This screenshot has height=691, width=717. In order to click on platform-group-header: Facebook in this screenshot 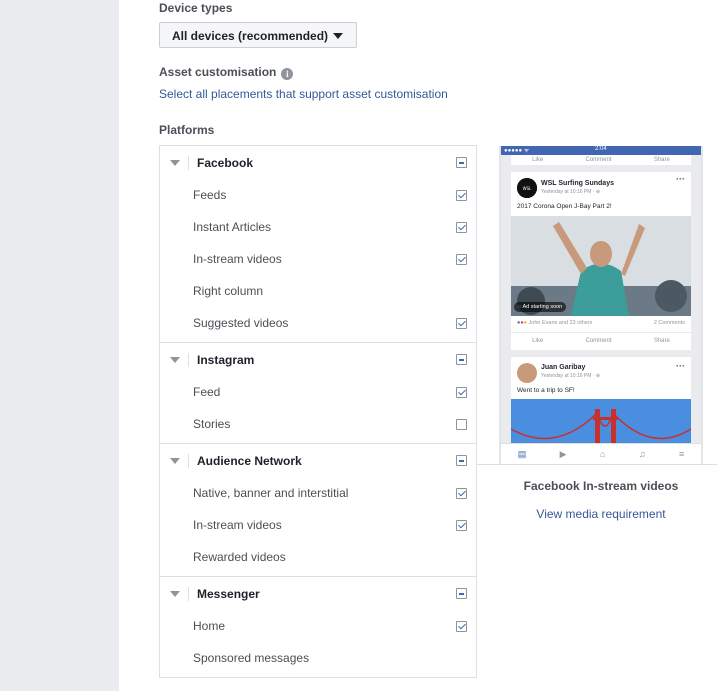, I will do `click(318, 162)`.